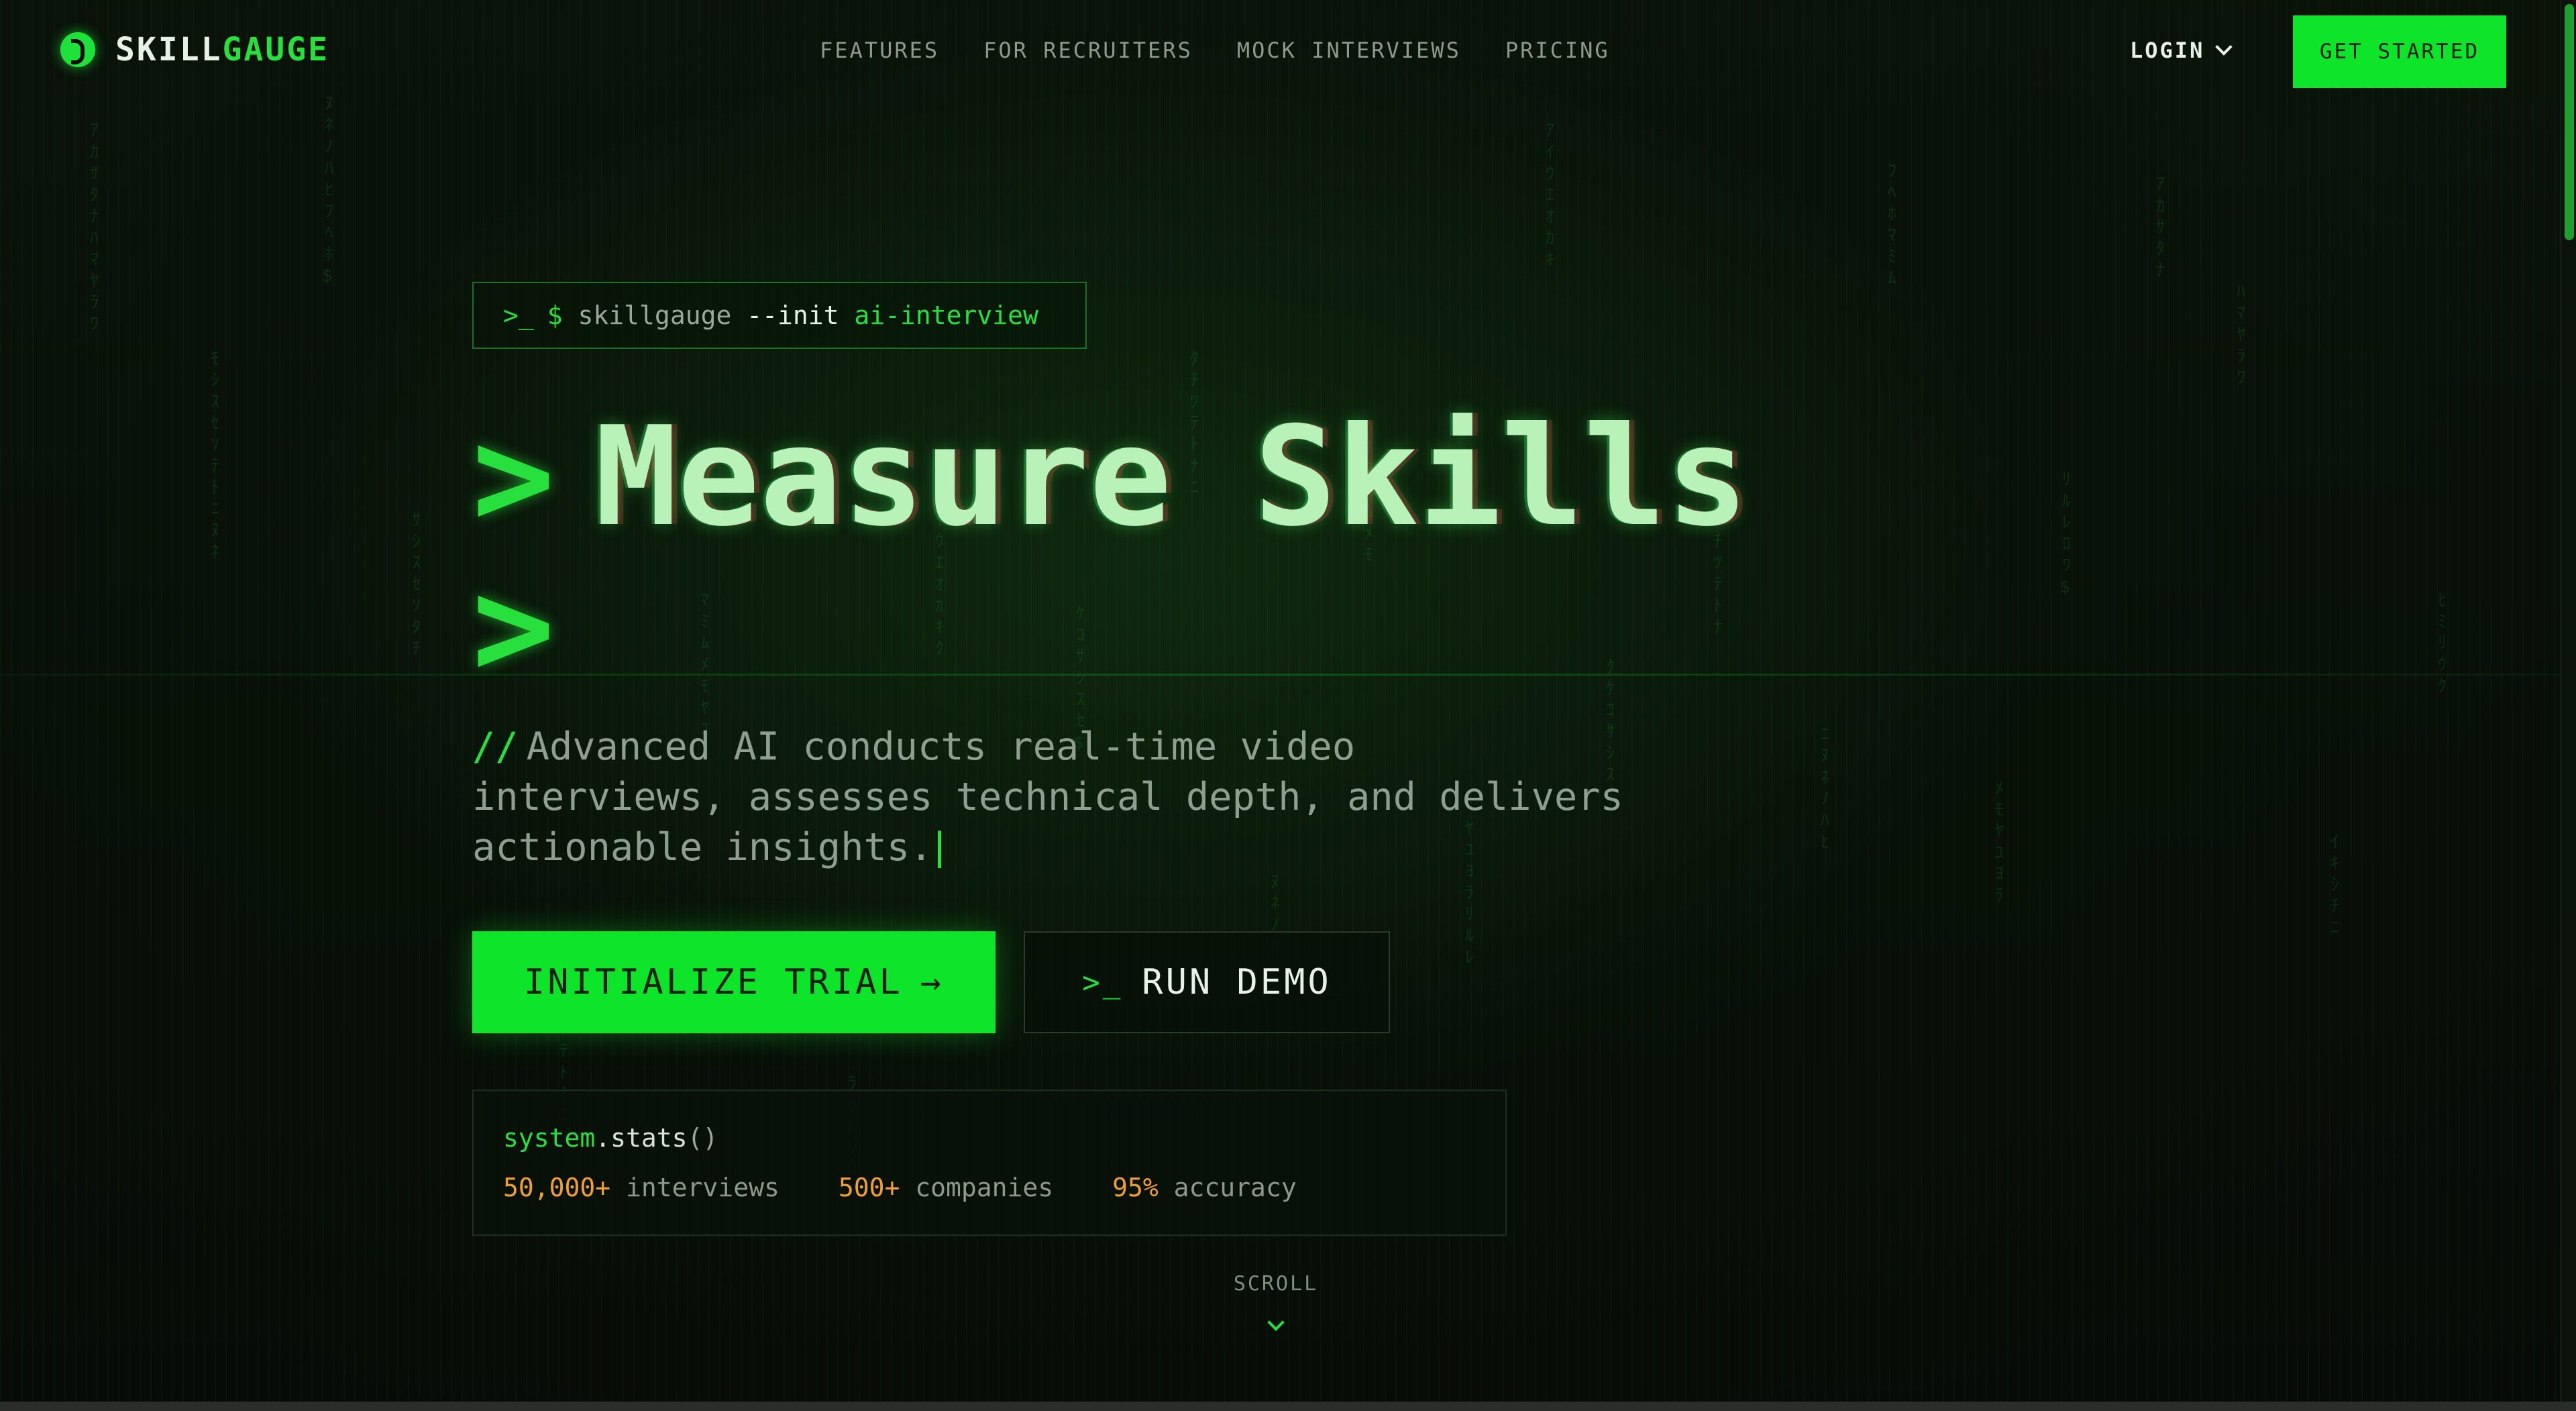 This screenshot has height=1411, width=2576. What do you see at coordinates (513, 627) in the screenshot?
I see `headline-prompt-line2: >` at bounding box center [513, 627].